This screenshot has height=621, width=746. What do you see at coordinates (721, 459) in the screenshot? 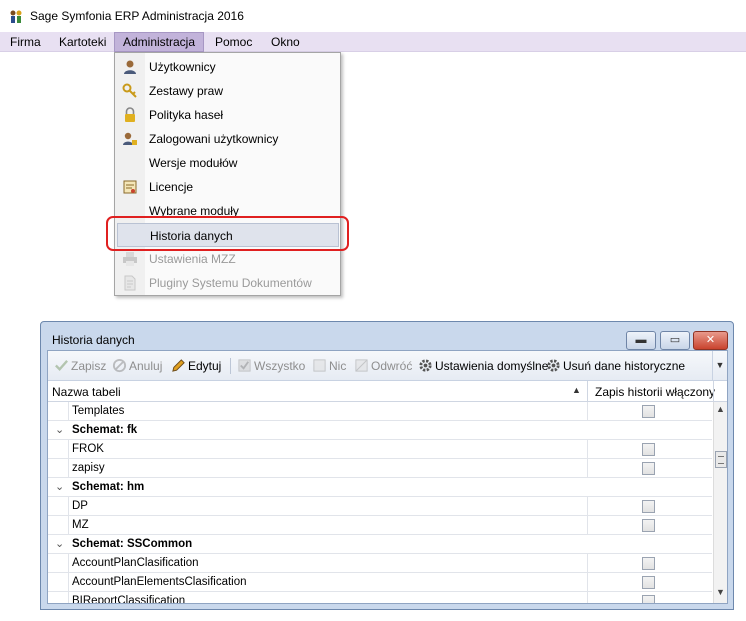
I see `scroll-thumb` at bounding box center [721, 459].